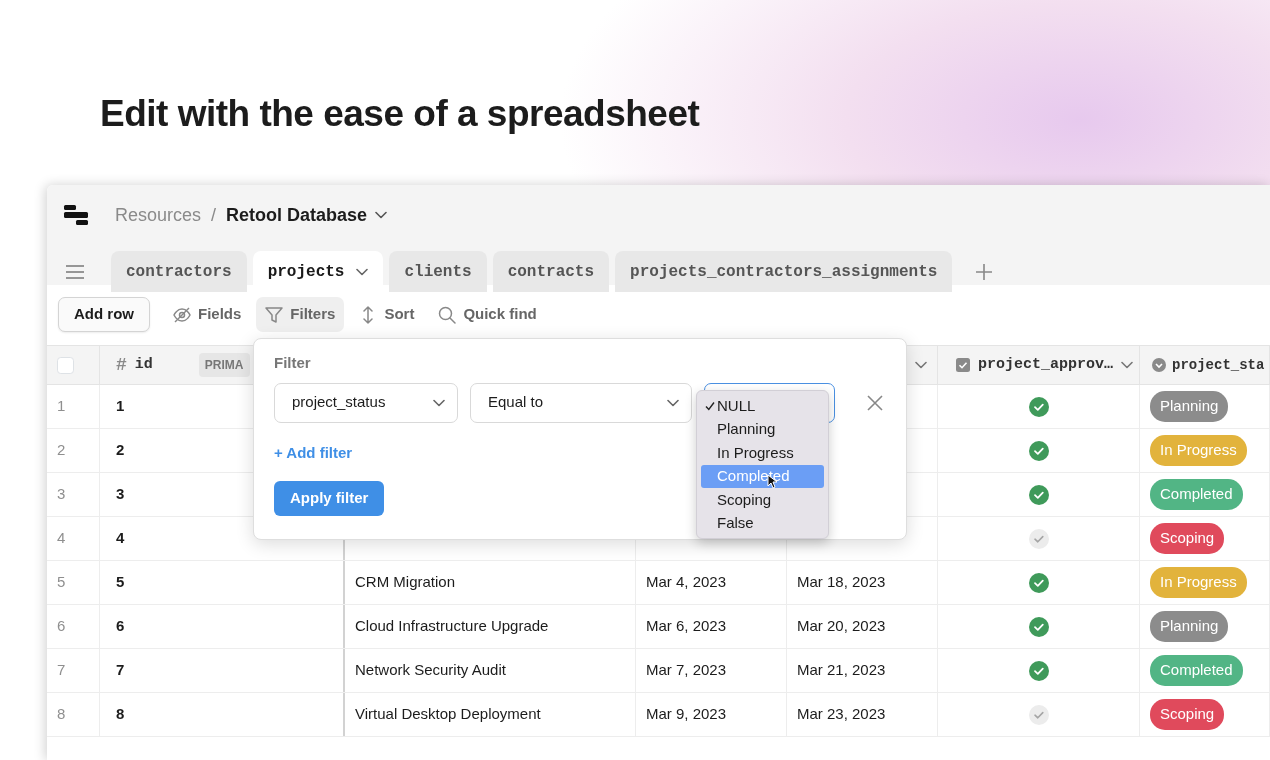  I want to click on table-cell-text: Mar 9, 2023, so click(686, 714).